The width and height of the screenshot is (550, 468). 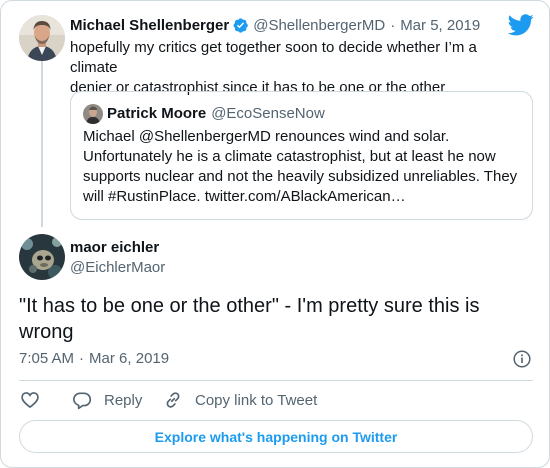 I want to click on copy-link-button: Copy link to Tweet, so click(x=240, y=400).